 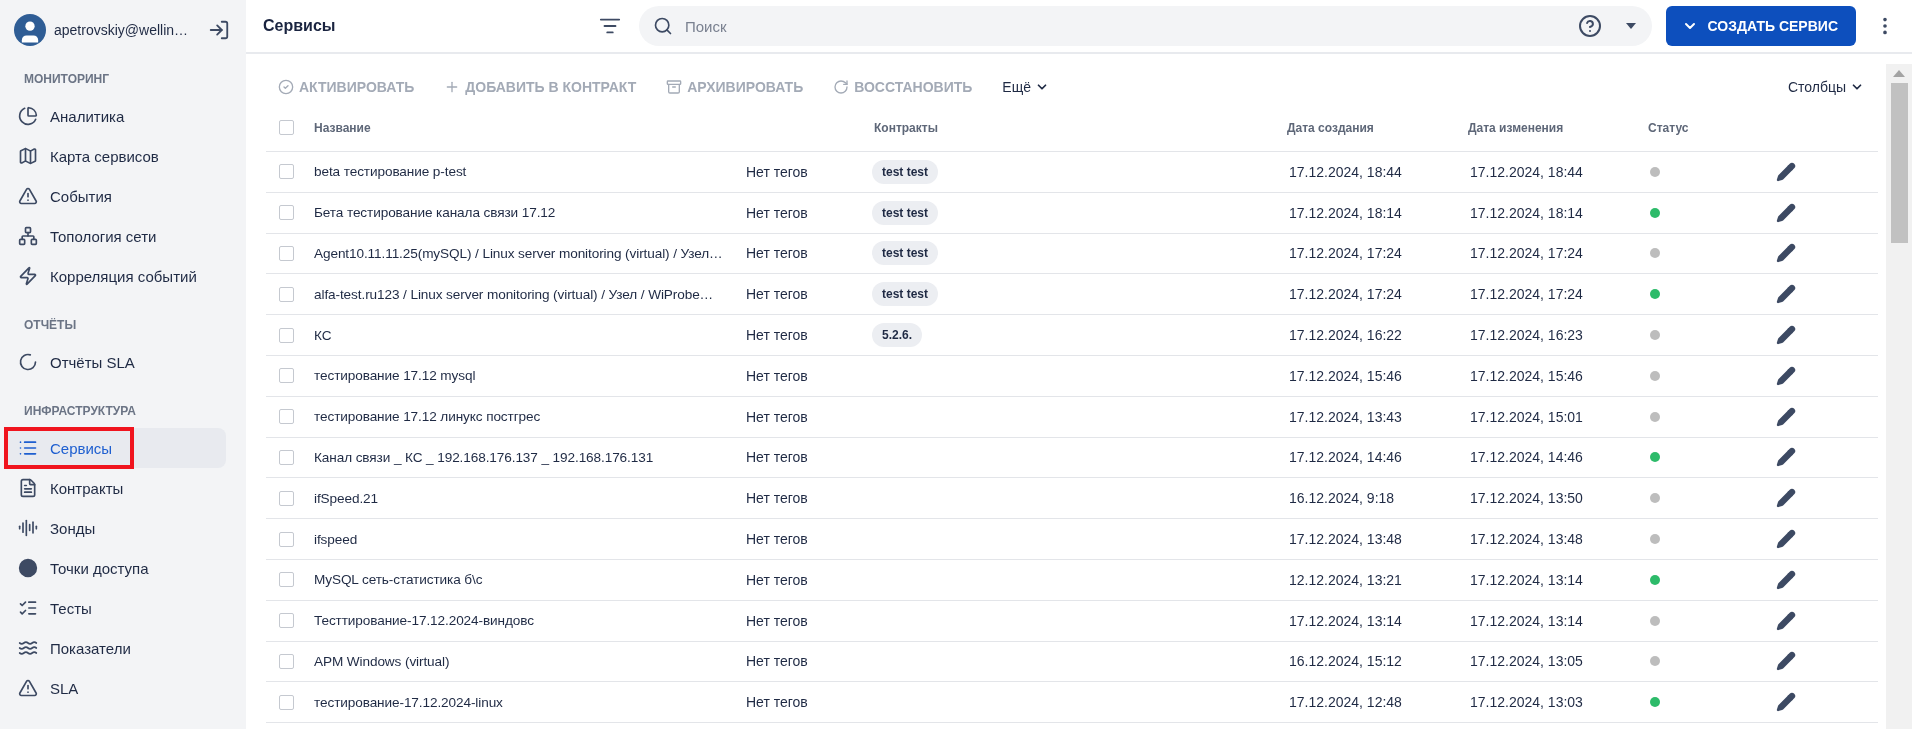 I want to click on table-row: тестирование-17.12.2024-linux Нет тегов 17.12.2024, 12:48 17.12.2024, 13:03, so click(x=1072, y=703).